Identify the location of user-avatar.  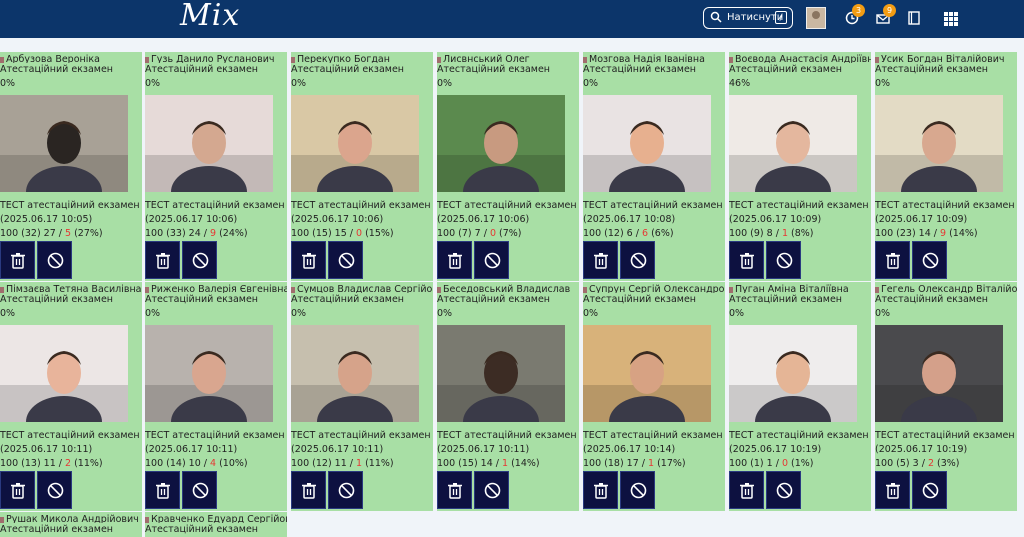
(816, 18).